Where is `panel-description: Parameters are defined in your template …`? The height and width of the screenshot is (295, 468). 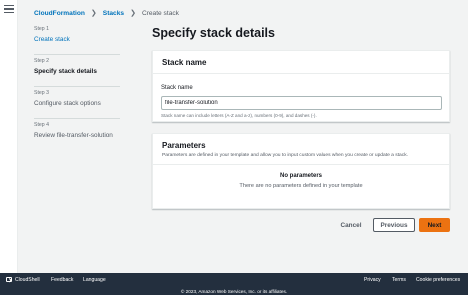 panel-description: Parameters are defined in your template … is located at coordinates (285, 155).